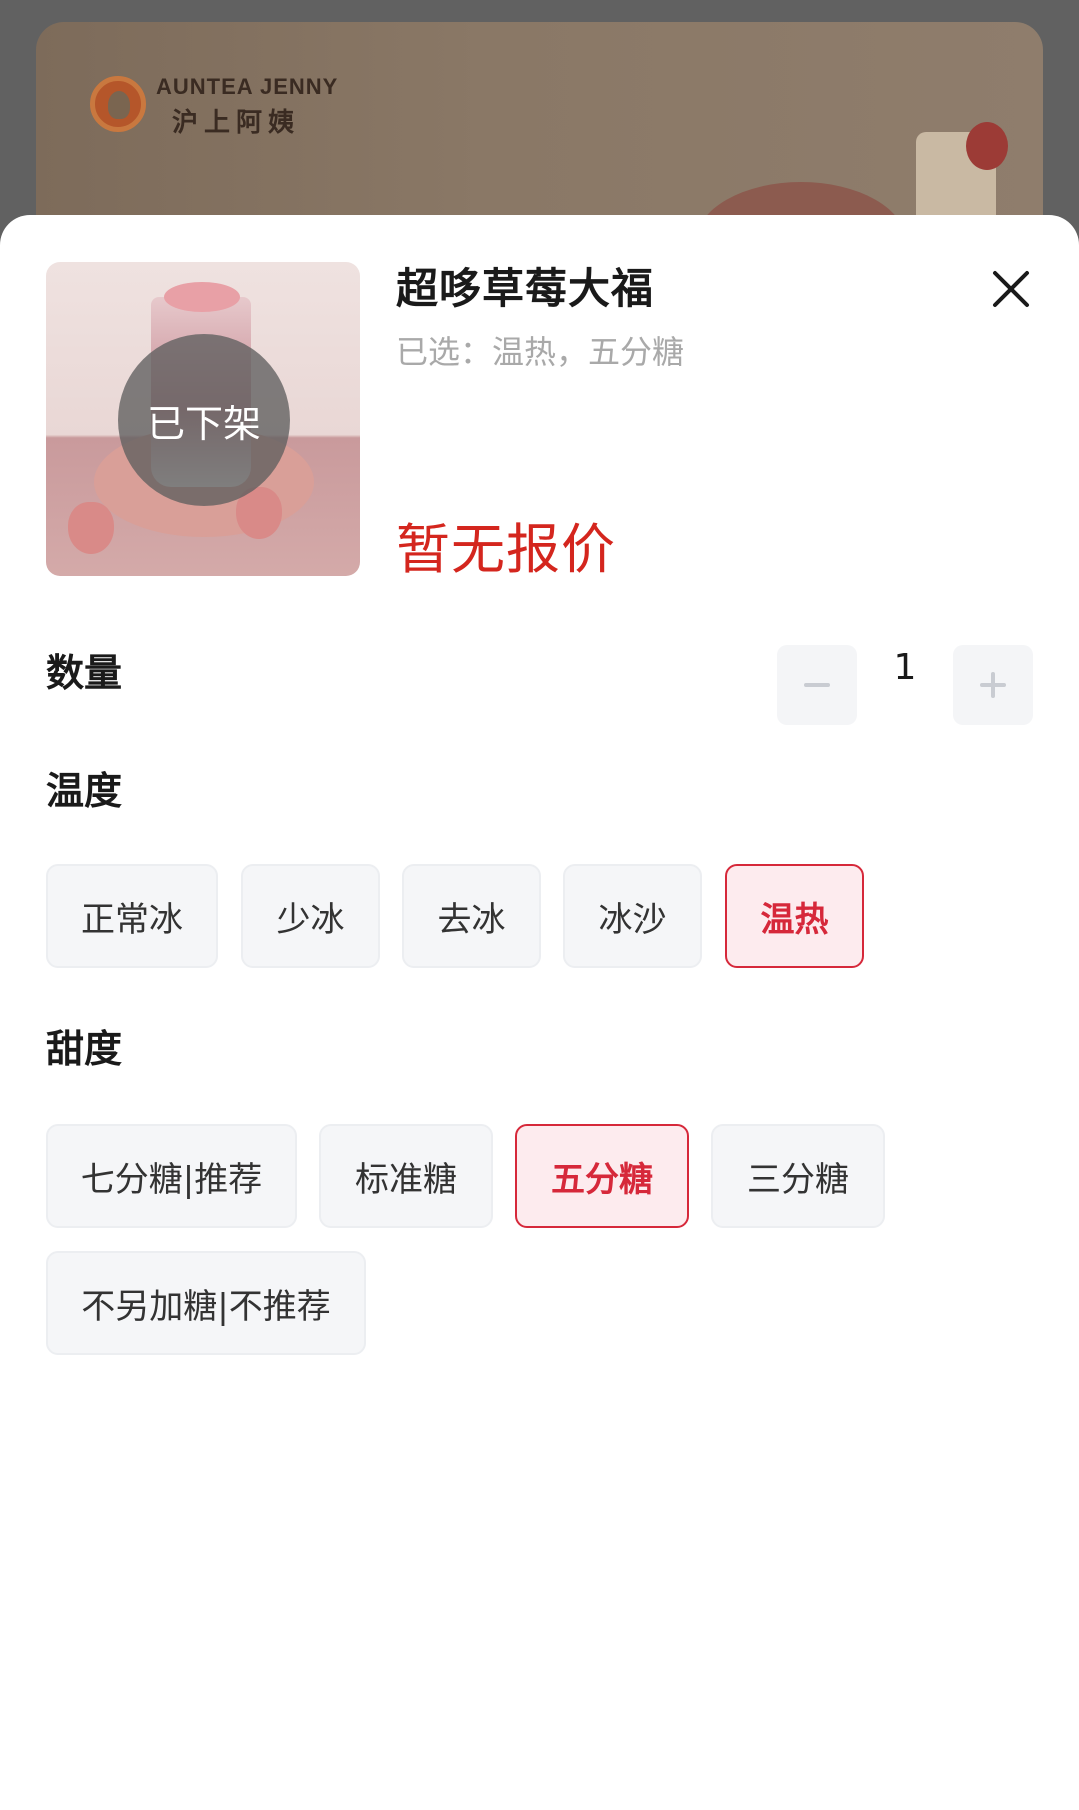 The image size is (1079, 1810). Describe the element at coordinates (236, 123) in the screenshot. I see `brand-name-cn: 沪上阿姨` at that location.